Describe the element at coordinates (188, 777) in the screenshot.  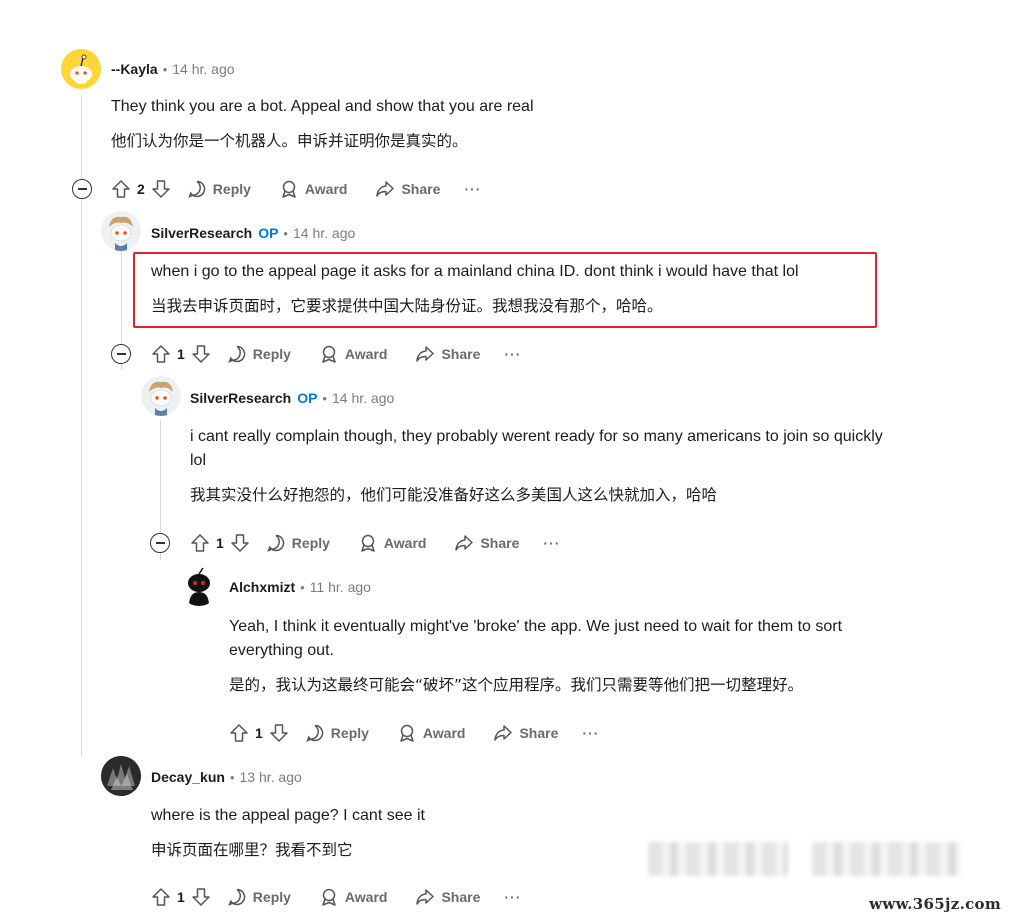
I see `username: Decay_kun` at that location.